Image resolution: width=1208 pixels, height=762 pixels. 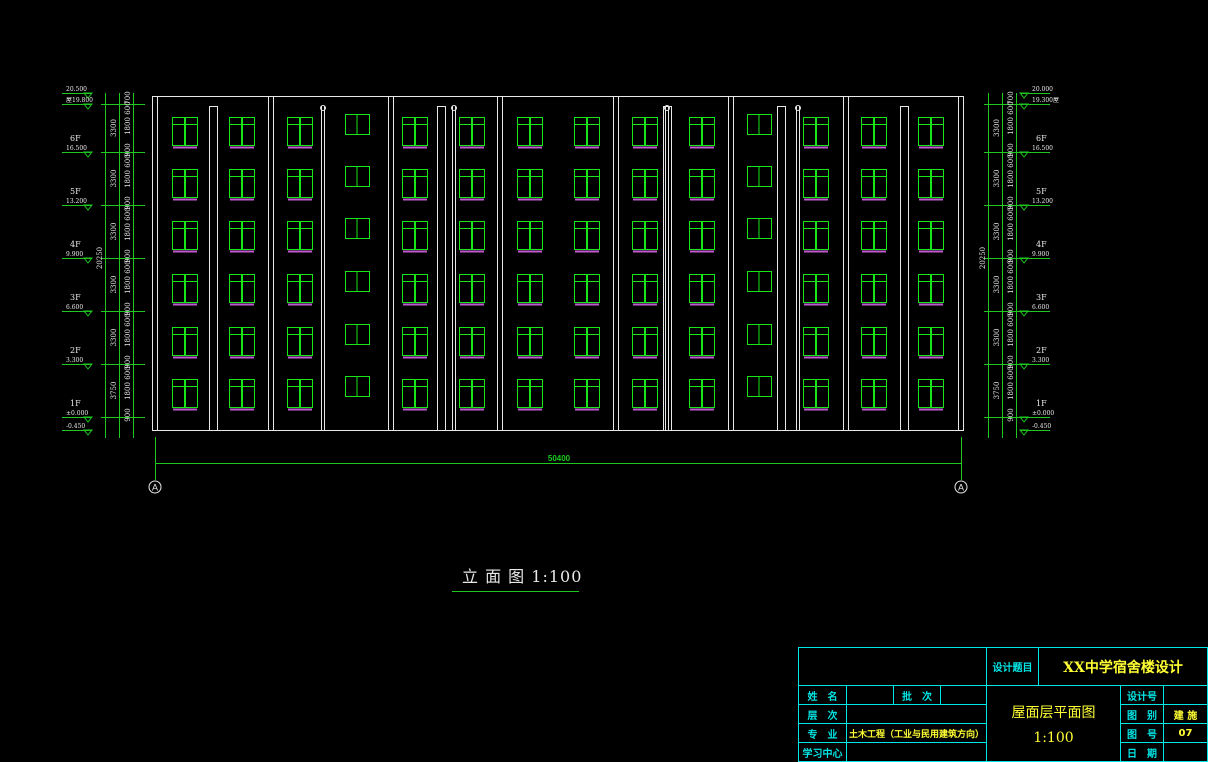 What do you see at coordinates (822, 733) in the screenshot?
I see `major-label: 专 业` at bounding box center [822, 733].